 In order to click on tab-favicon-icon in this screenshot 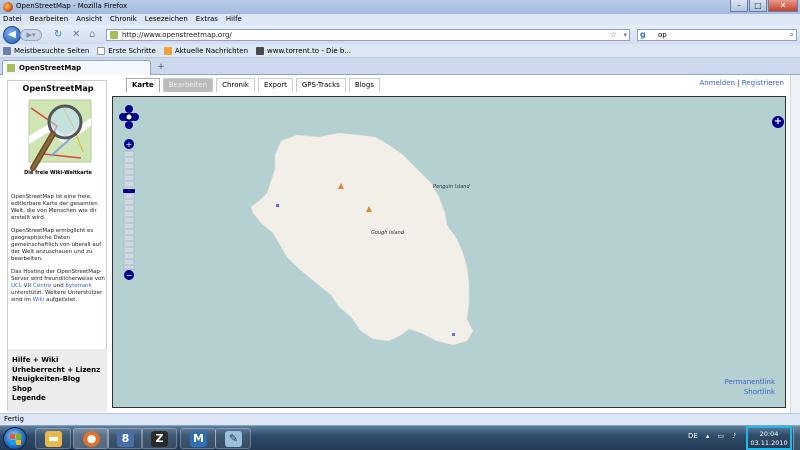, I will do `click(11, 68)`.